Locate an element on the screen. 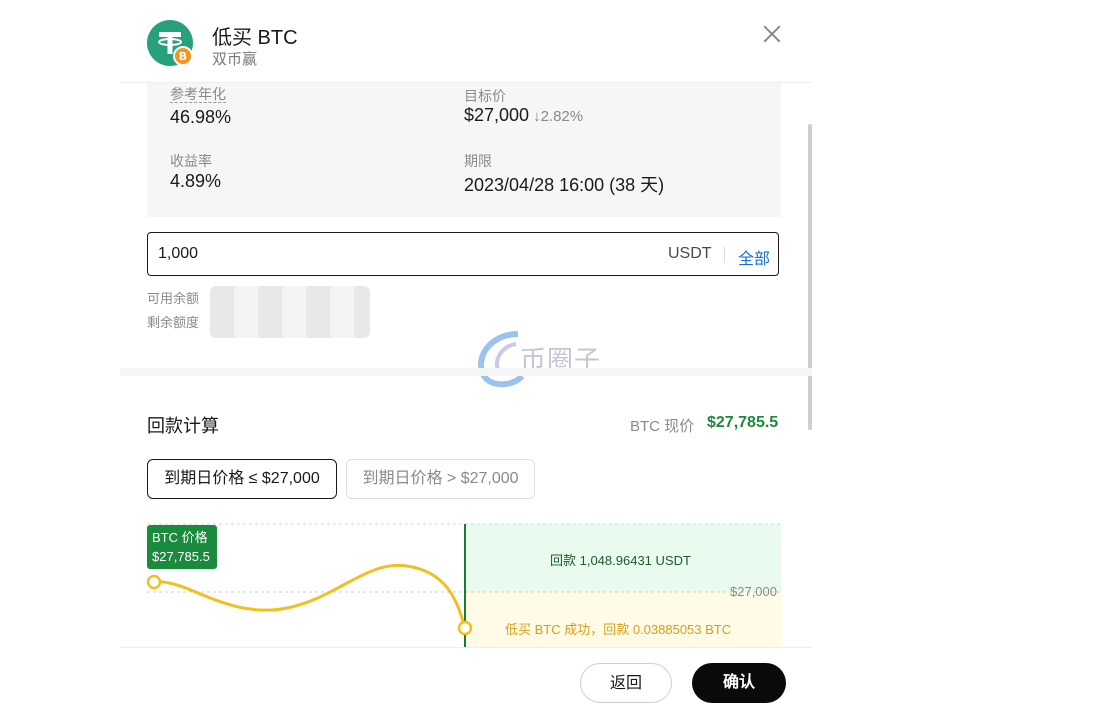 Image resolution: width=1093 pixels, height=717 pixels. section-divider is located at coordinates (466, 372).